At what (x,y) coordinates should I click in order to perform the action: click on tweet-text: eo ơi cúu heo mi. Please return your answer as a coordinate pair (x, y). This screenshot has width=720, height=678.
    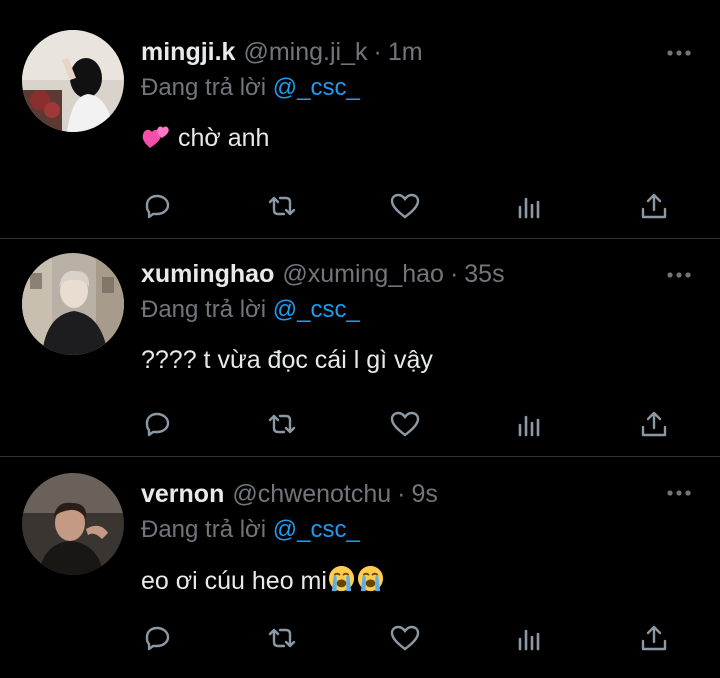
    Looking at the image, I should click on (263, 580).